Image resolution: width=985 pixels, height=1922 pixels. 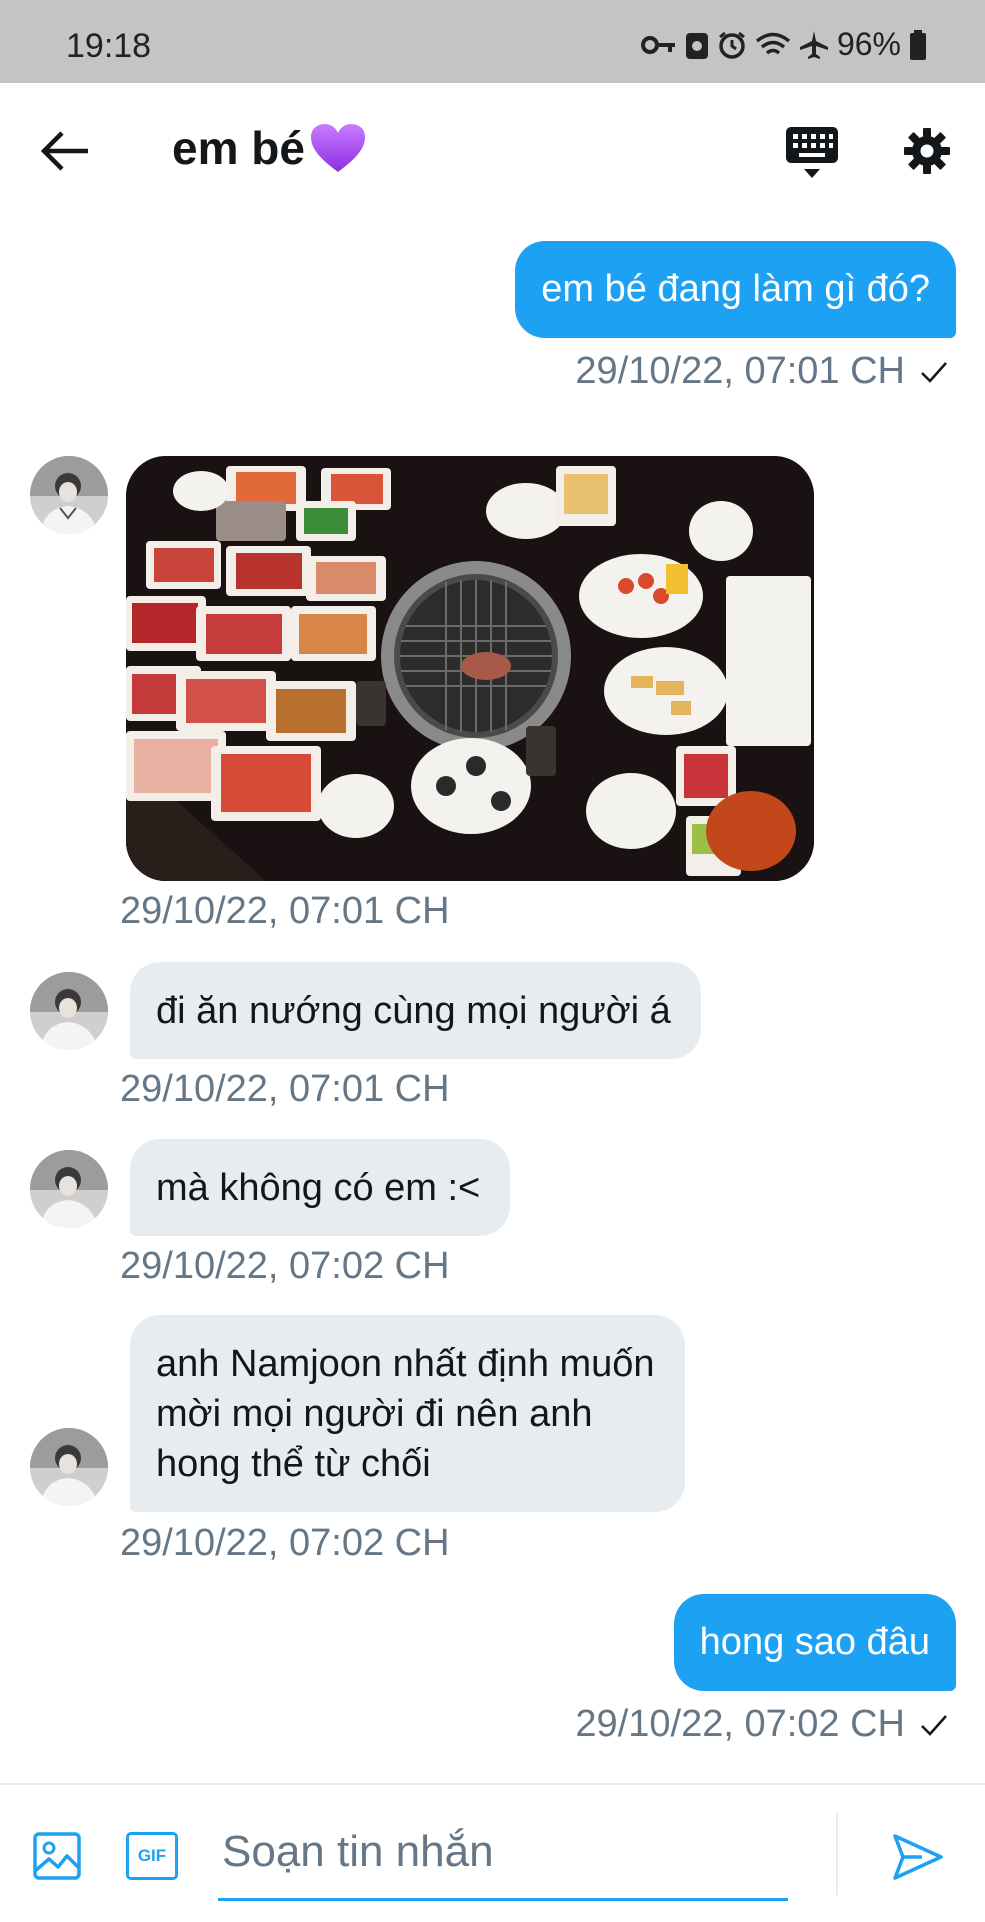 I want to click on message-text: đi ăn nướng cùng mọi người á, so click(x=413, y=1010).